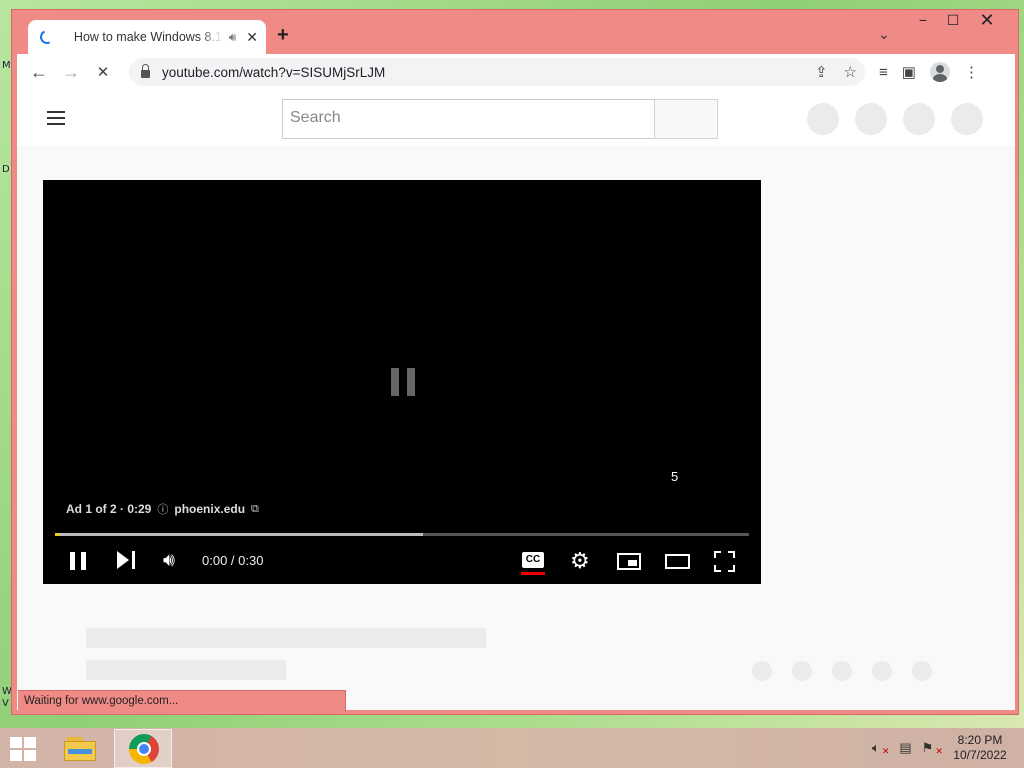 The height and width of the screenshot is (768, 1024). I want to click on next-button, so click(126, 560).